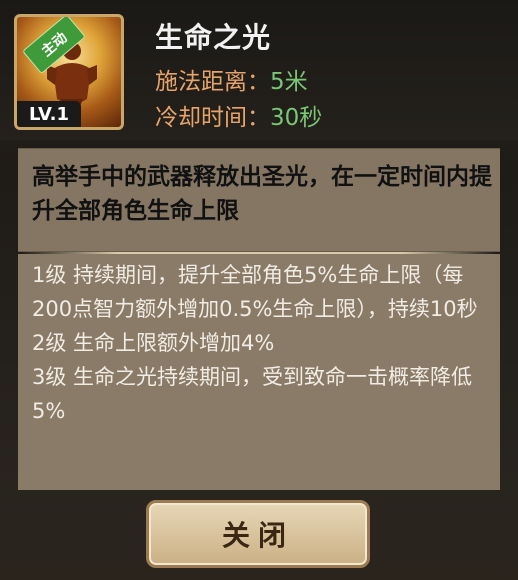  Describe the element at coordinates (49, 114) in the screenshot. I see `skill-level-badge: LV.1` at that location.